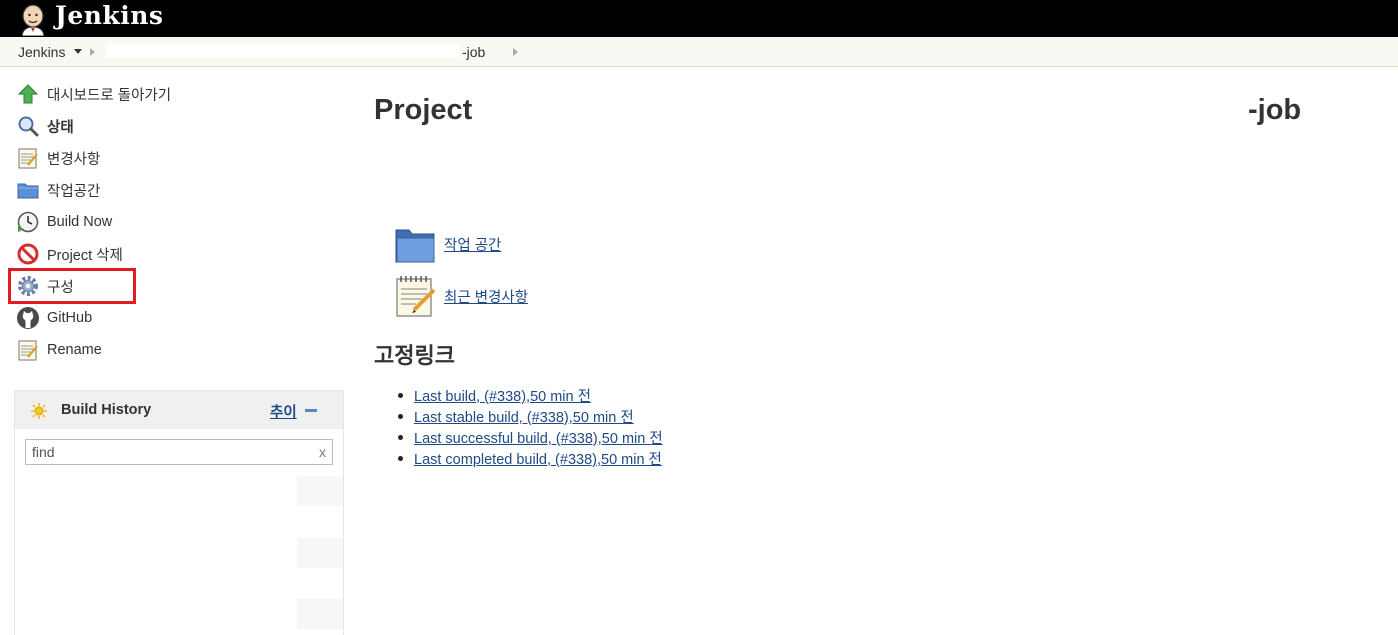 The image size is (1398, 635). What do you see at coordinates (74, 350) in the screenshot?
I see `sidebar-item-label: Rename` at bounding box center [74, 350].